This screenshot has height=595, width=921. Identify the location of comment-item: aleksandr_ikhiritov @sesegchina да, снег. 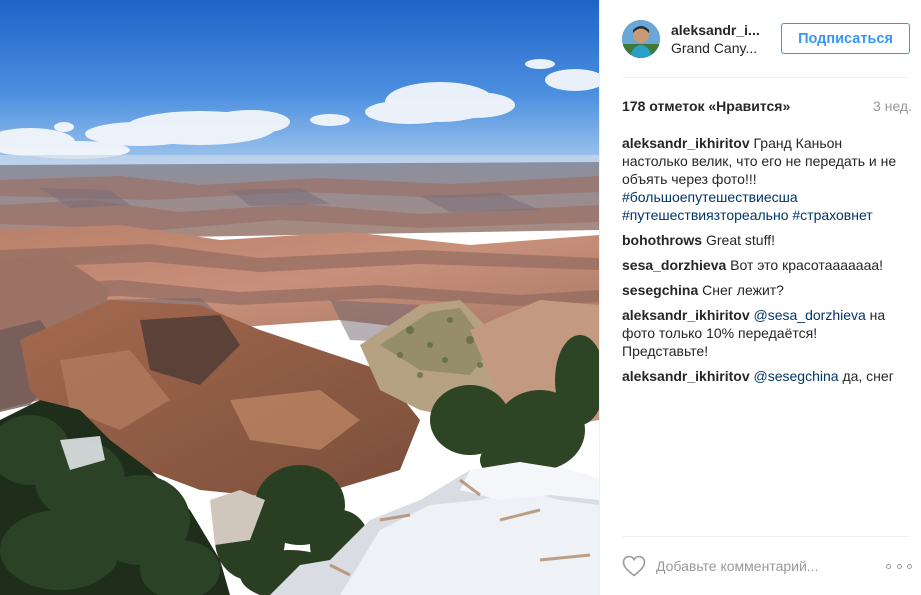
(763, 376).